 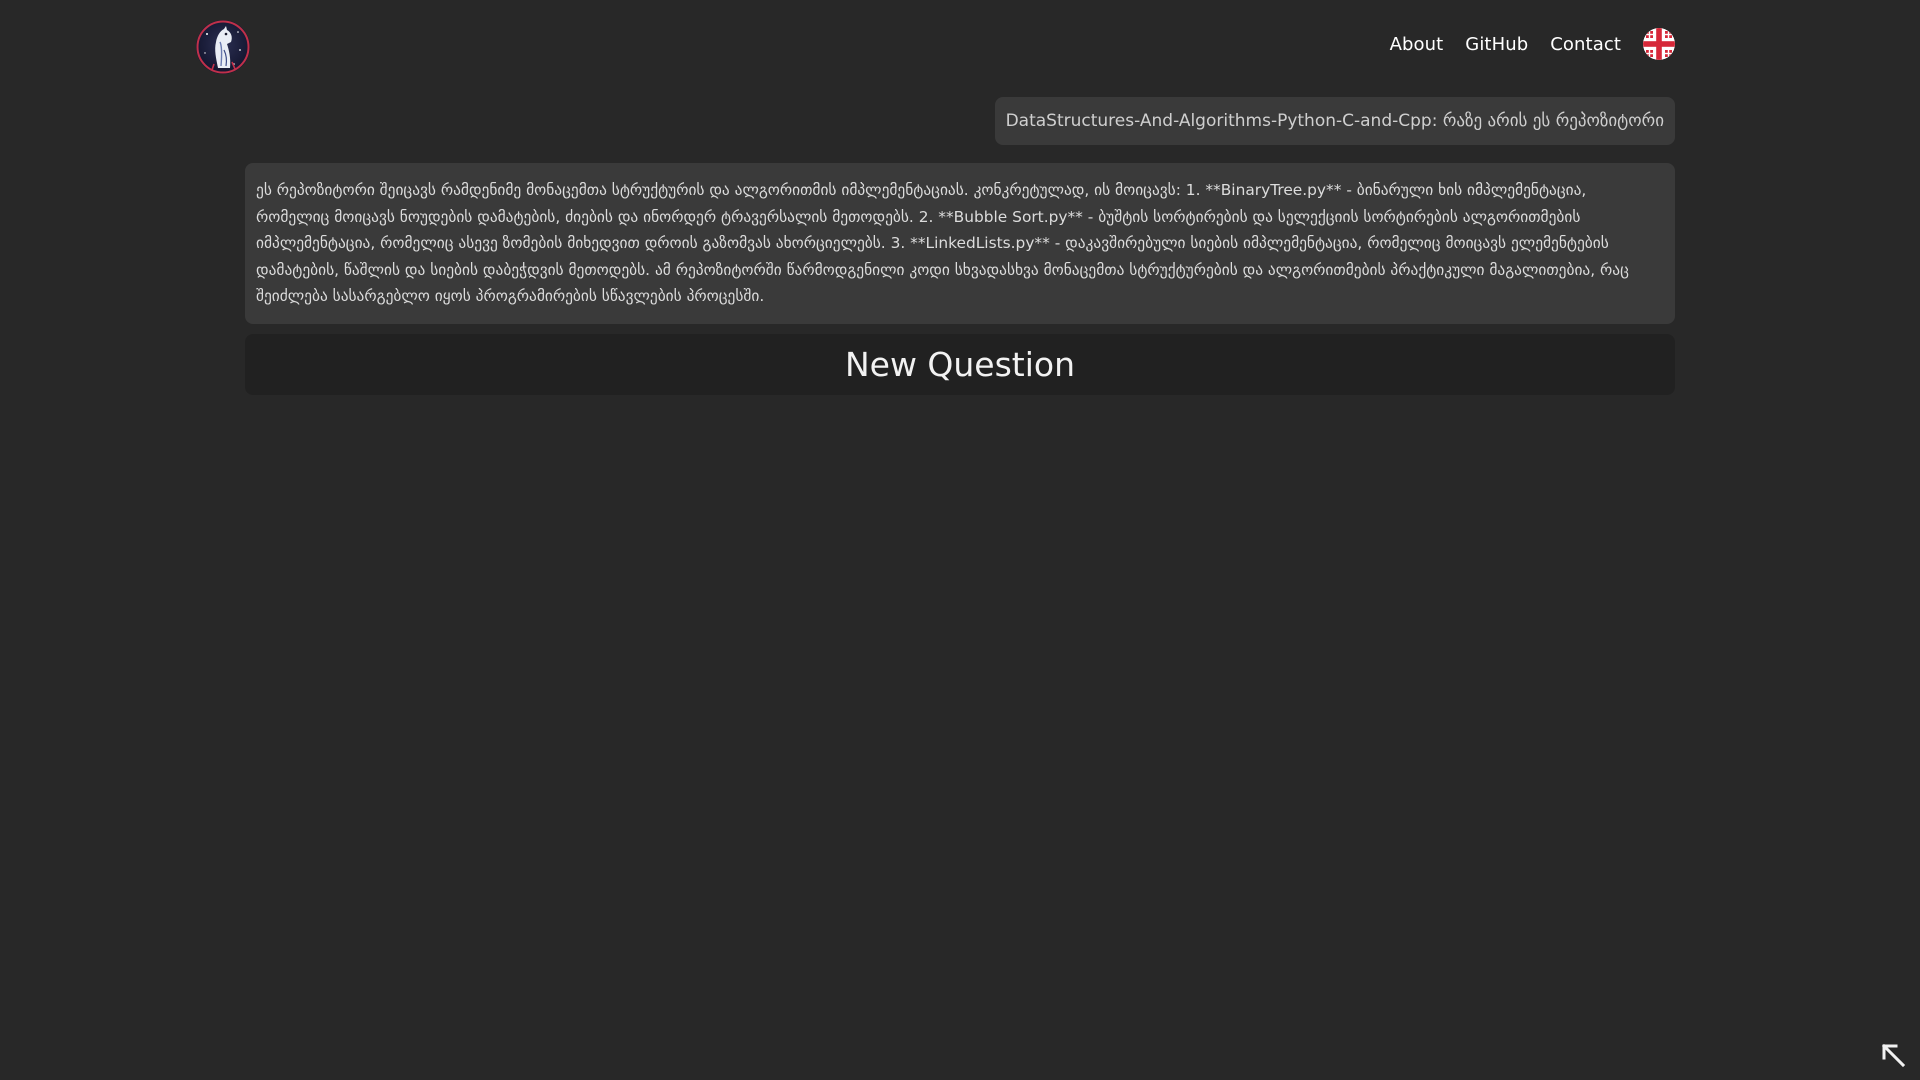 What do you see at coordinates (1659, 44) in the screenshot?
I see `uk-flag-icon` at bounding box center [1659, 44].